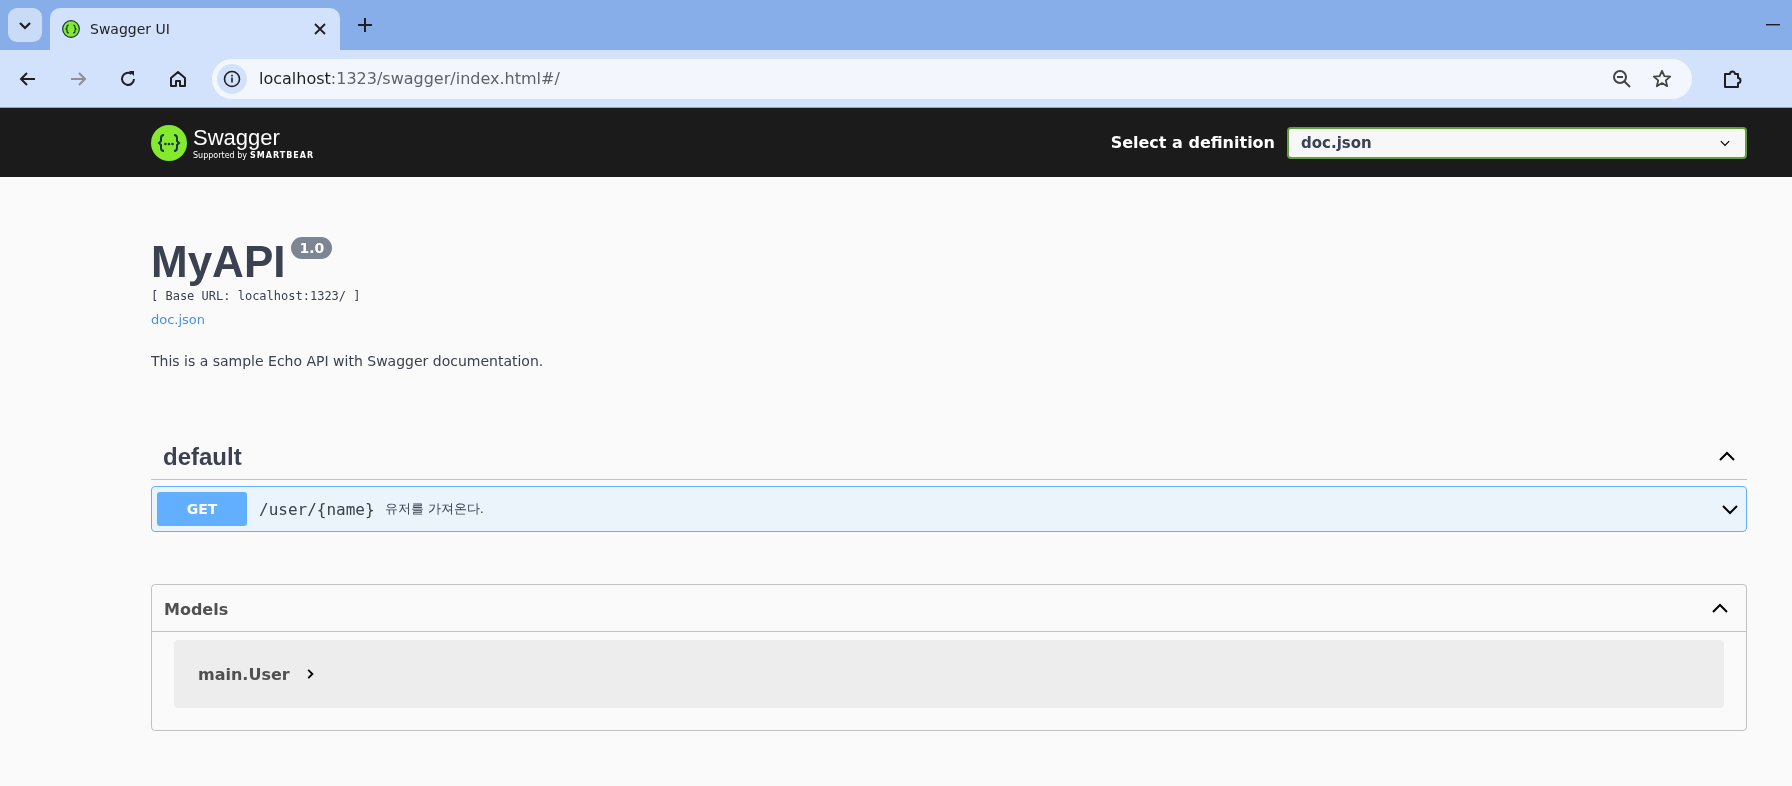 The height and width of the screenshot is (786, 1792). I want to click on endpoint-summary: 유저를 가져온다., so click(434, 509).